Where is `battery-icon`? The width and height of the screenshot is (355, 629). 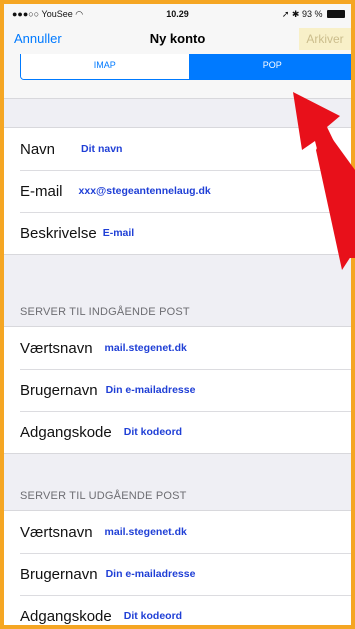 battery-icon is located at coordinates (336, 14).